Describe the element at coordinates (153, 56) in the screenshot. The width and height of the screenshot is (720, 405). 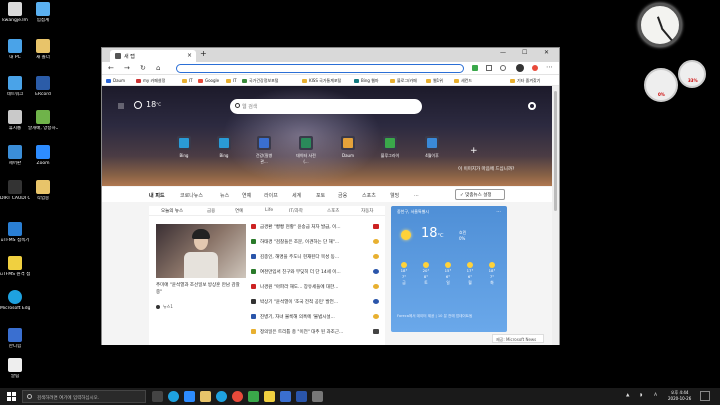
I see `tab-new-tab: 새 탭 ×` at that location.